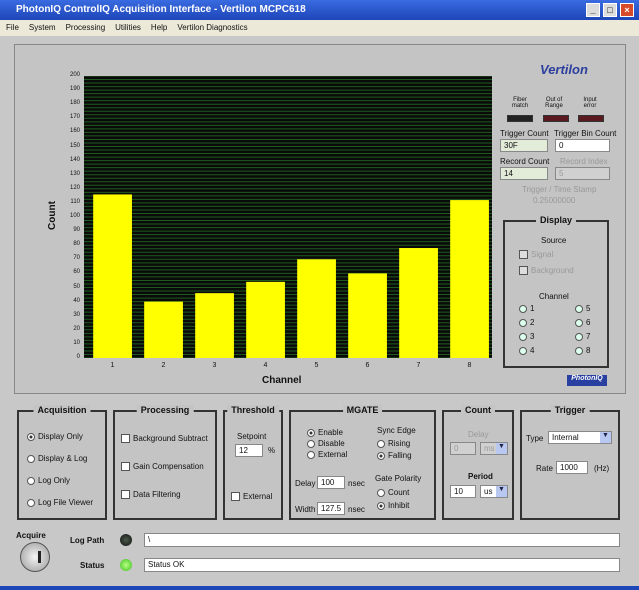 This screenshot has height=590, width=639. What do you see at coordinates (564, 69) in the screenshot?
I see `vertilon-logo: Vertilon` at bounding box center [564, 69].